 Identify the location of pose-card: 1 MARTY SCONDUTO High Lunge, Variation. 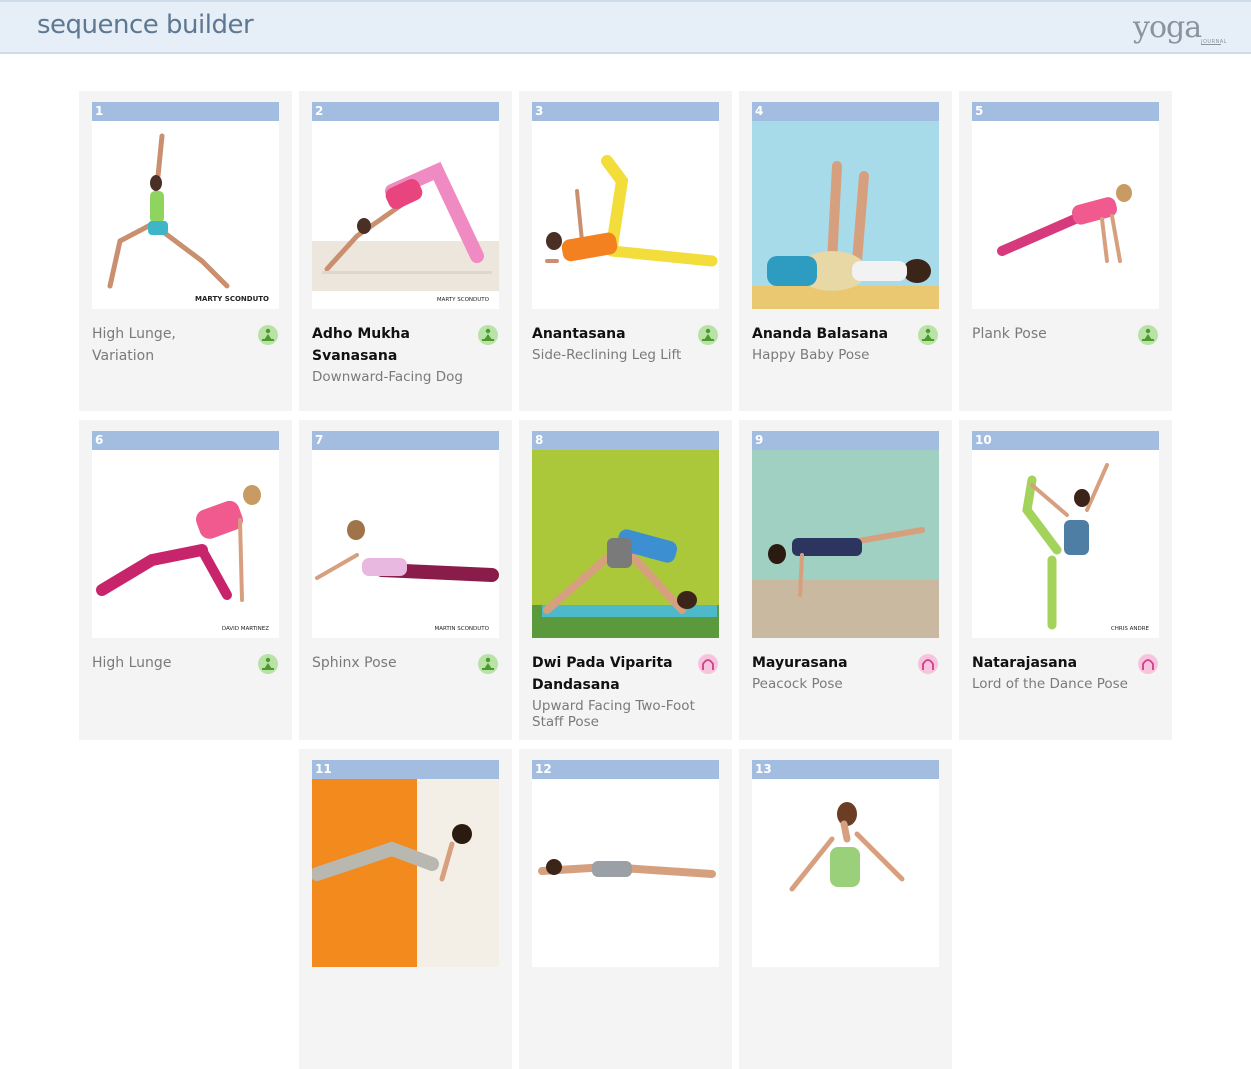
(185, 251).